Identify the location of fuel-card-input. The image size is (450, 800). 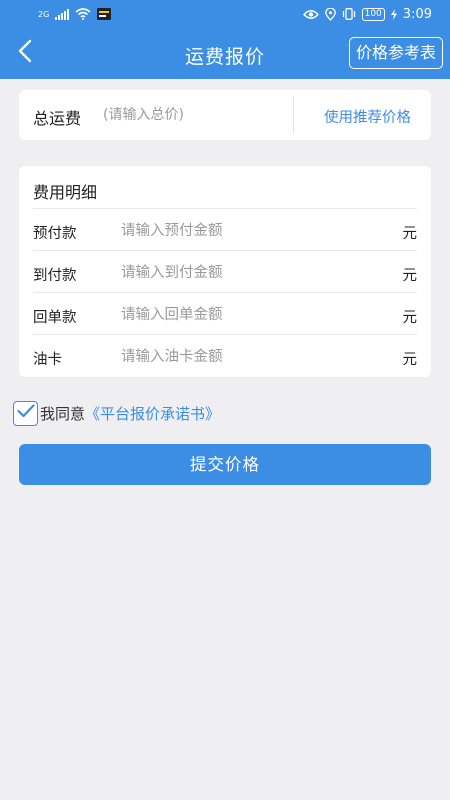
(241, 357).